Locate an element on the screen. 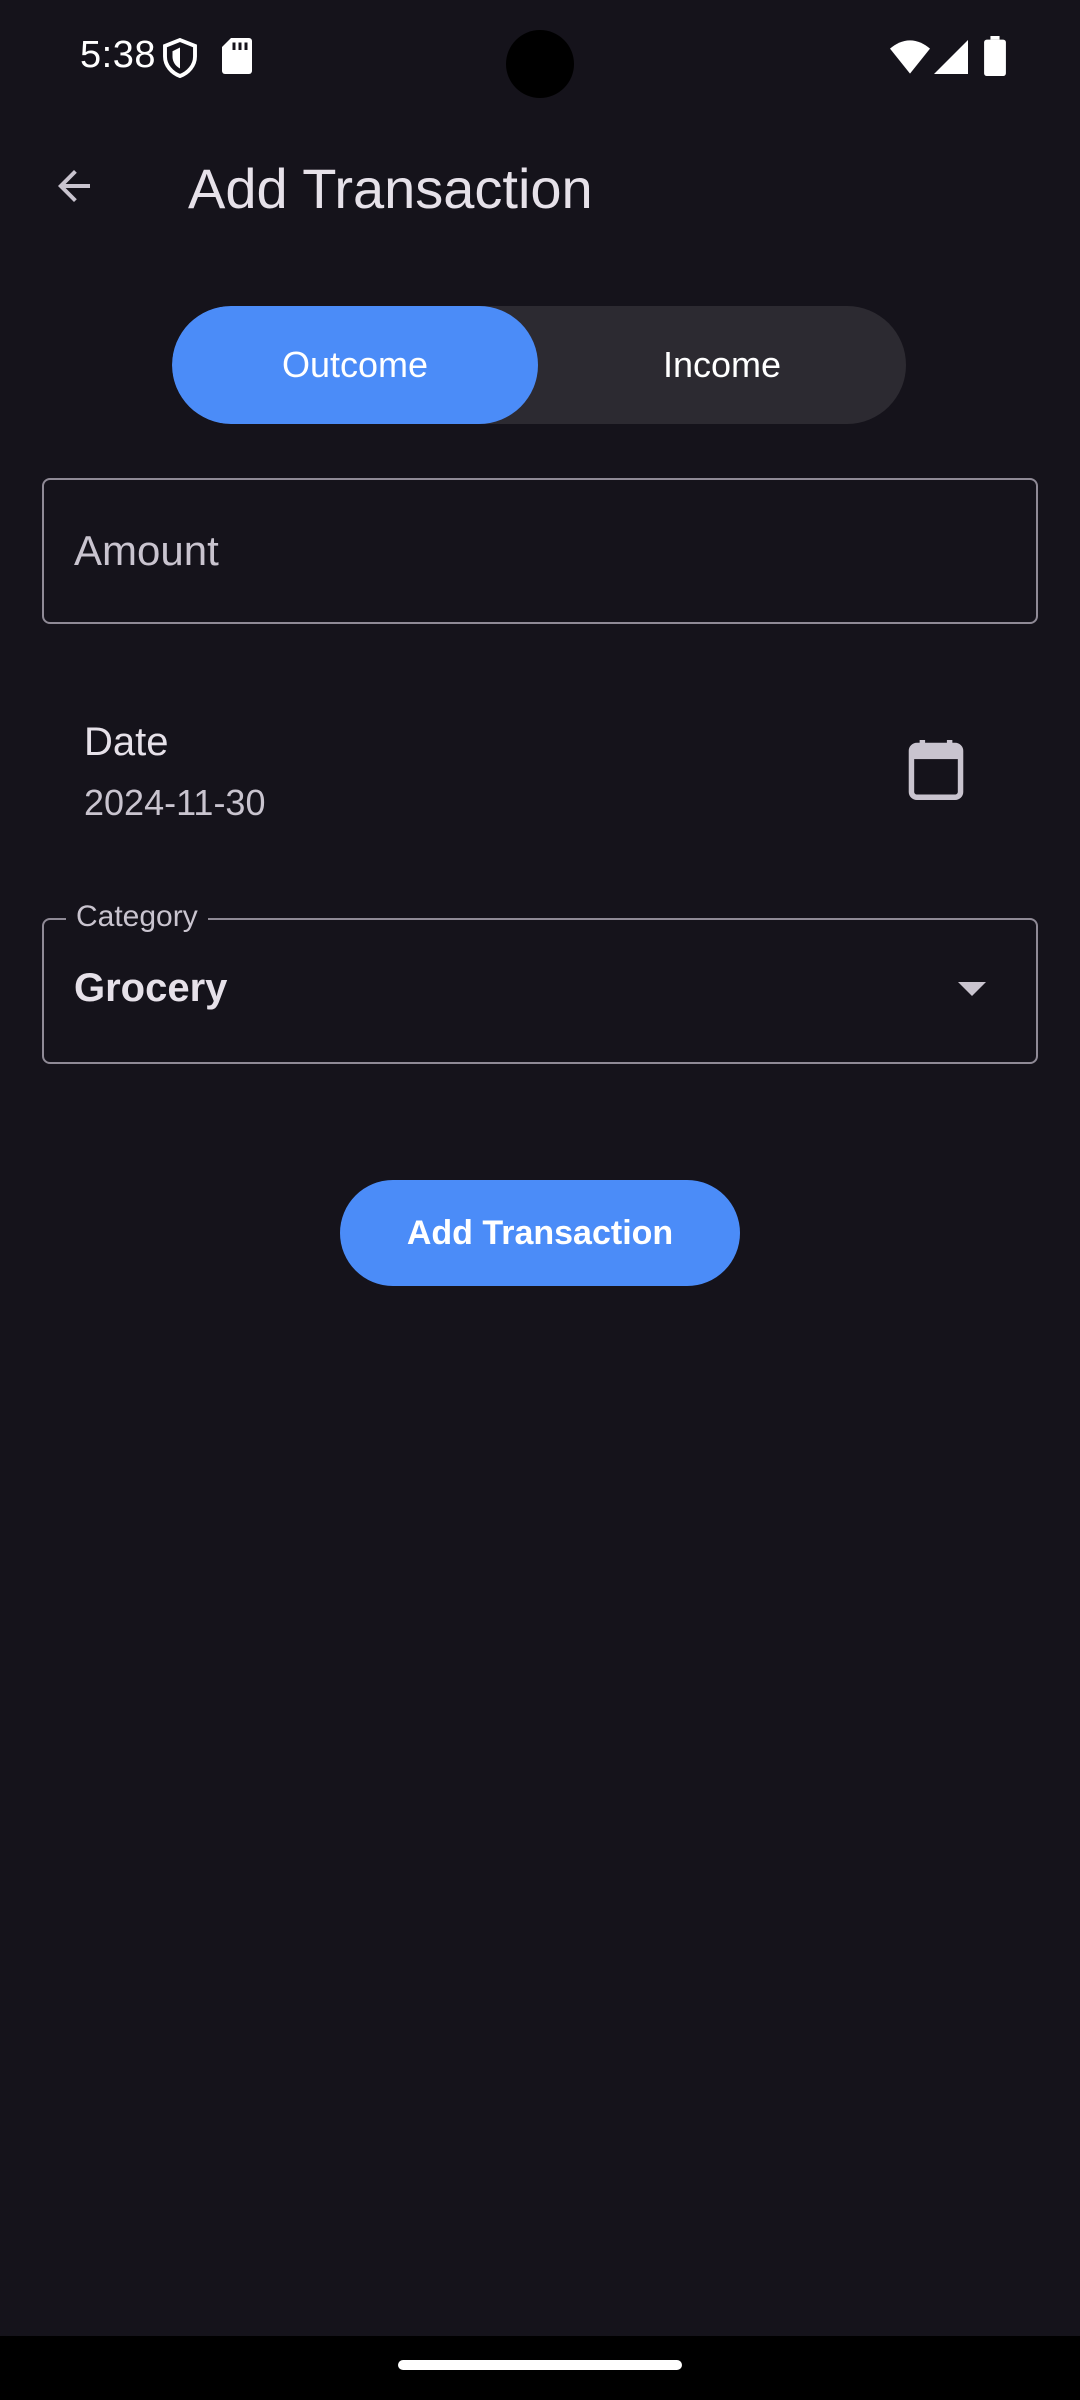 The image size is (1080, 2400). battery-icon is located at coordinates (995, 58).